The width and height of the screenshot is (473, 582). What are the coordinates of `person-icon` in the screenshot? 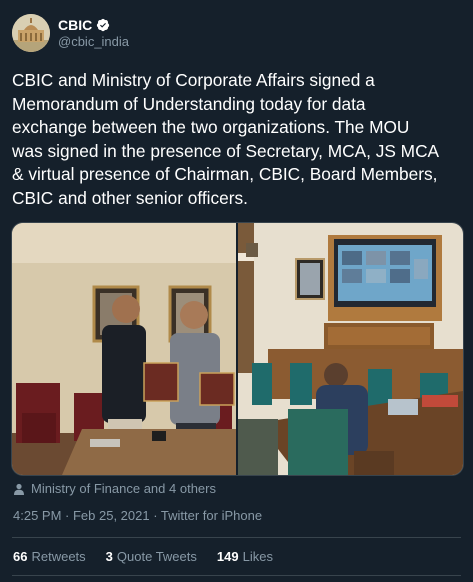 It's located at (19, 489).